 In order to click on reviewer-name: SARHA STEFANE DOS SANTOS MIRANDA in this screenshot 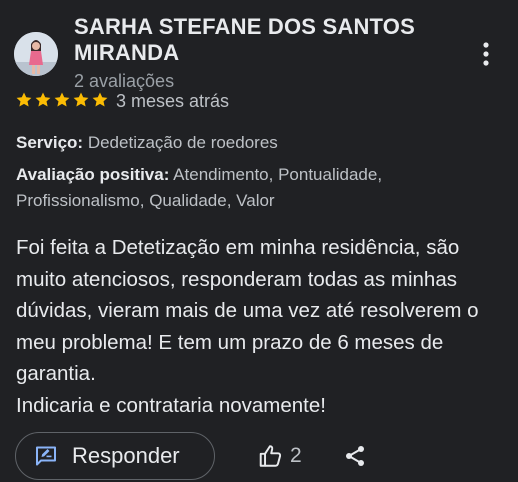, I will do `click(264, 40)`.